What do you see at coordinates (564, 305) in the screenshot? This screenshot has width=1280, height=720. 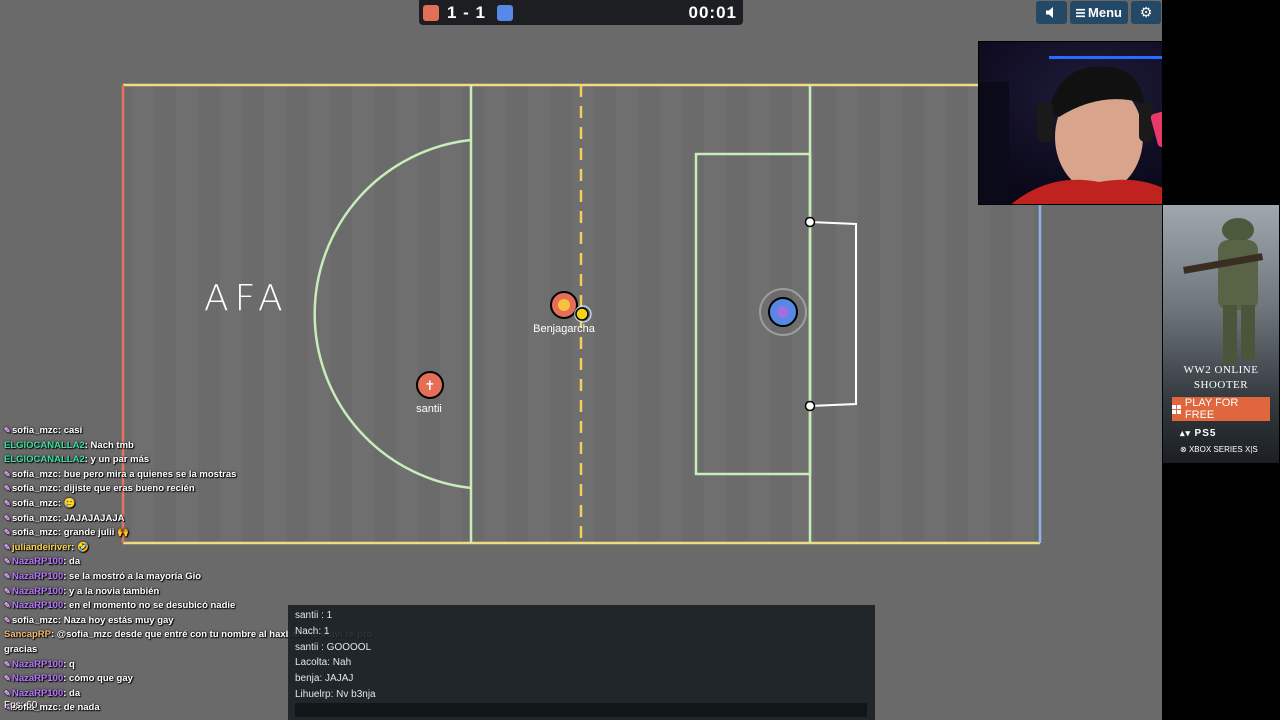 I see `emoji-face-icon` at bounding box center [564, 305].